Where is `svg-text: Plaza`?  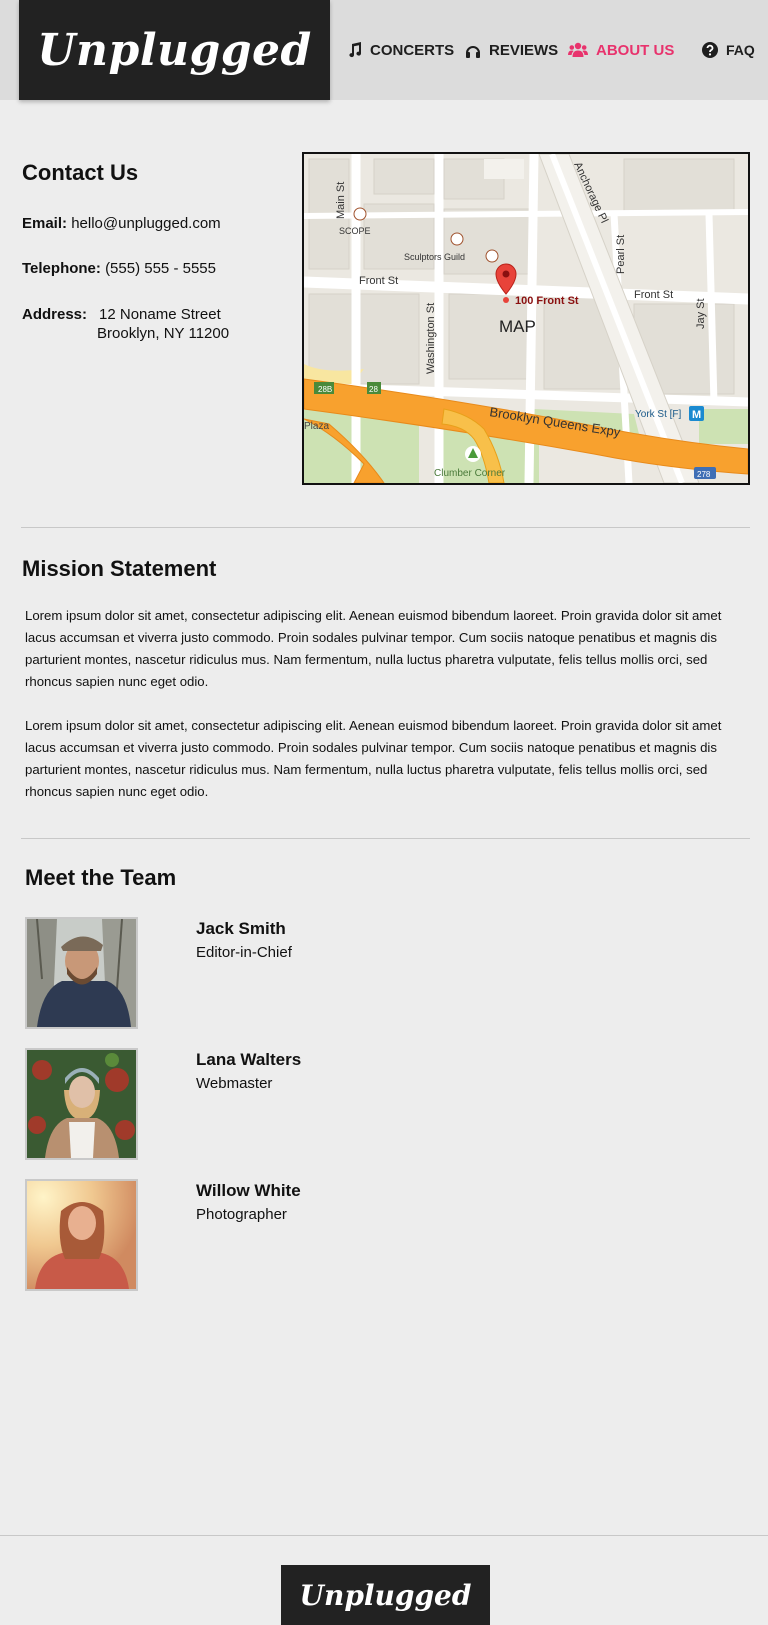 svg-text: Plaza is located at coordinates (316, 426).